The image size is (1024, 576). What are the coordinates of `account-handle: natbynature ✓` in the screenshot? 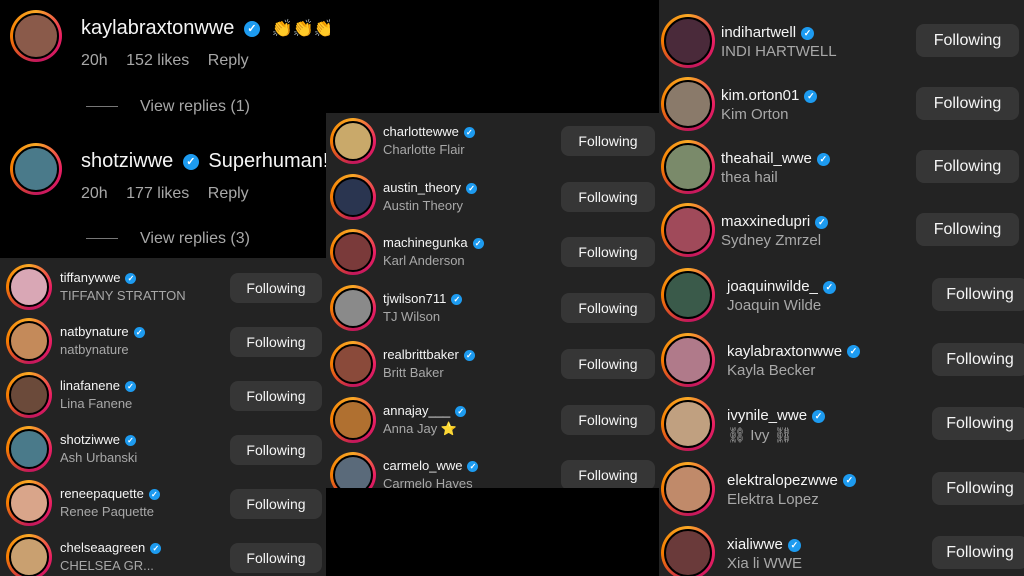 It's located at (102, 331).